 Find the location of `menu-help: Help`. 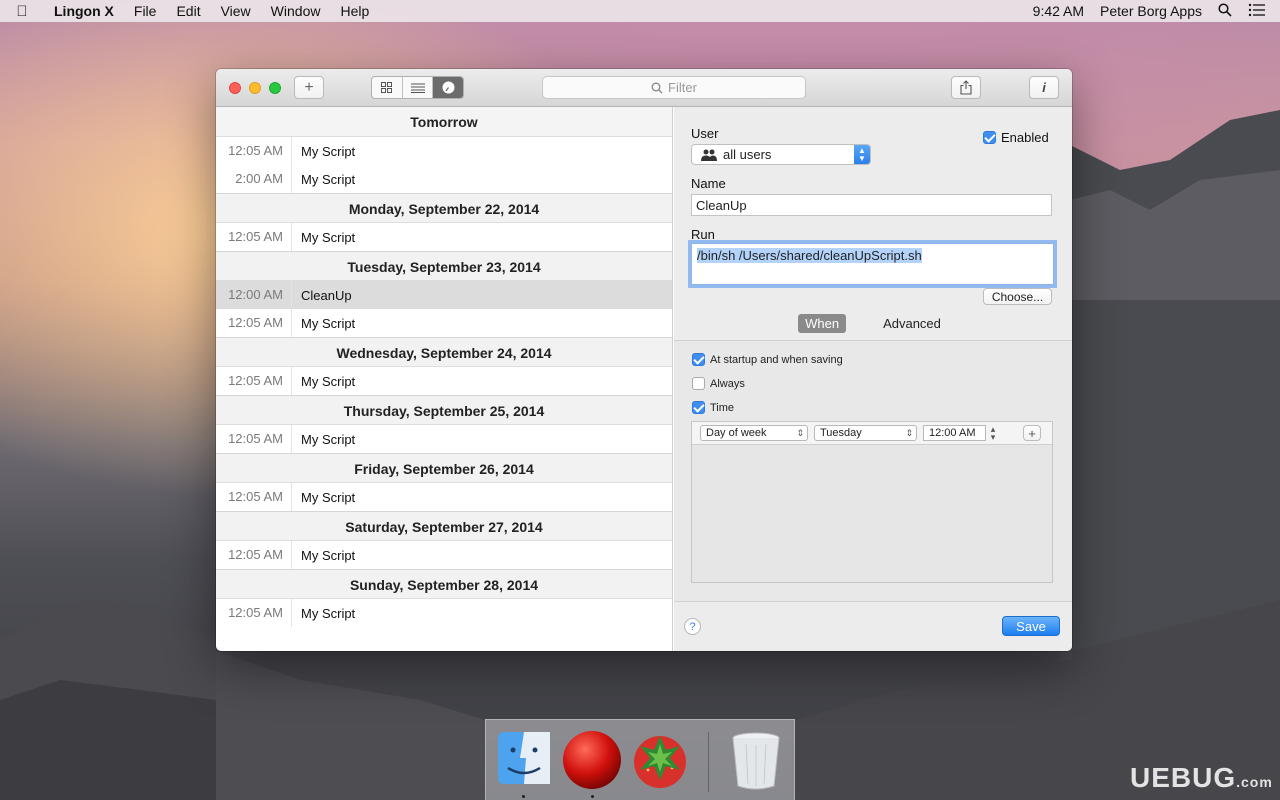

menu-help: Help is located at coordinates (354, 11).